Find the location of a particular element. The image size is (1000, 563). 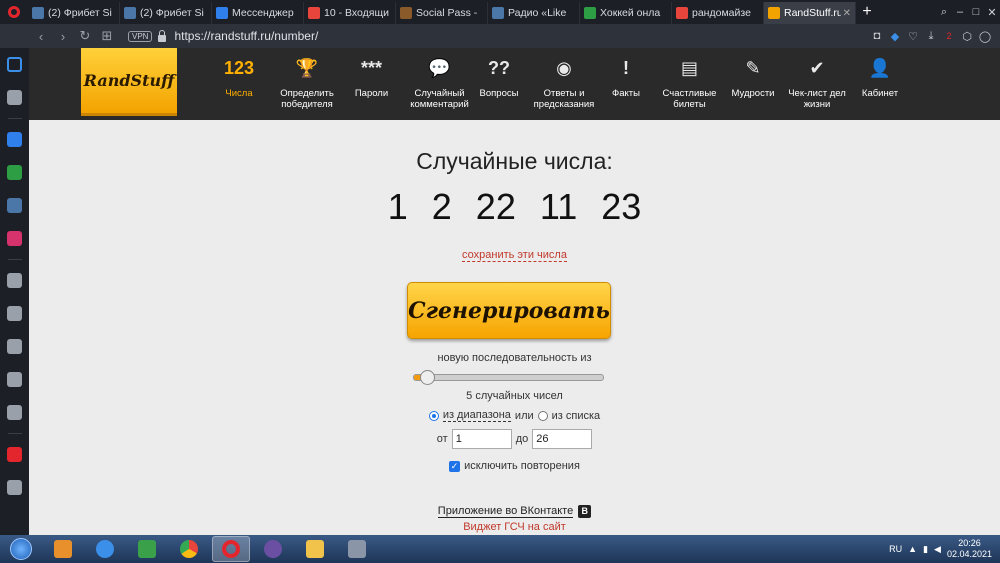

browser-tab: Social Pass - is located at coordinates (442, 13).